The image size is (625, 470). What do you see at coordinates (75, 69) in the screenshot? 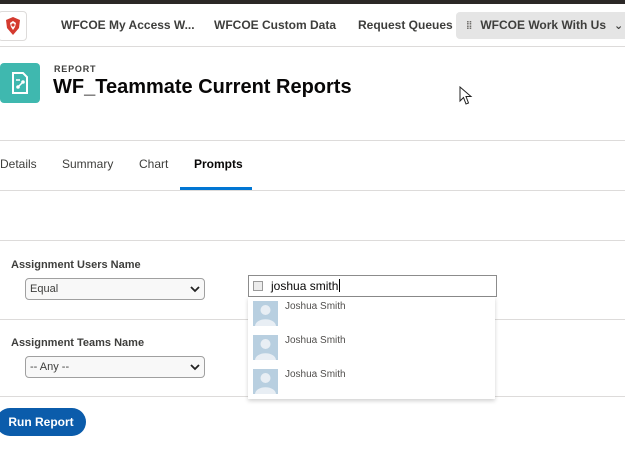
I see `page-eyebrow: REPORT` at bounding box center [75, 69].